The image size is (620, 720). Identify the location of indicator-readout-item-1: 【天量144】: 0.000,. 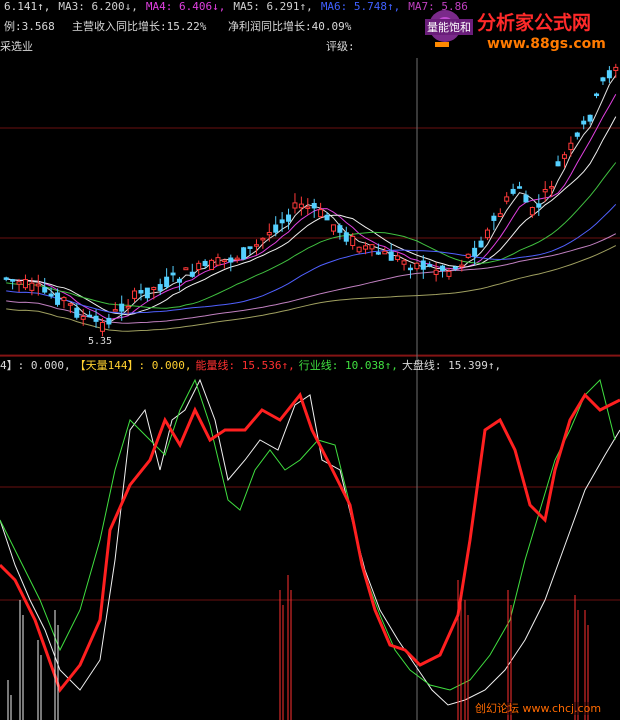
(133, 365).